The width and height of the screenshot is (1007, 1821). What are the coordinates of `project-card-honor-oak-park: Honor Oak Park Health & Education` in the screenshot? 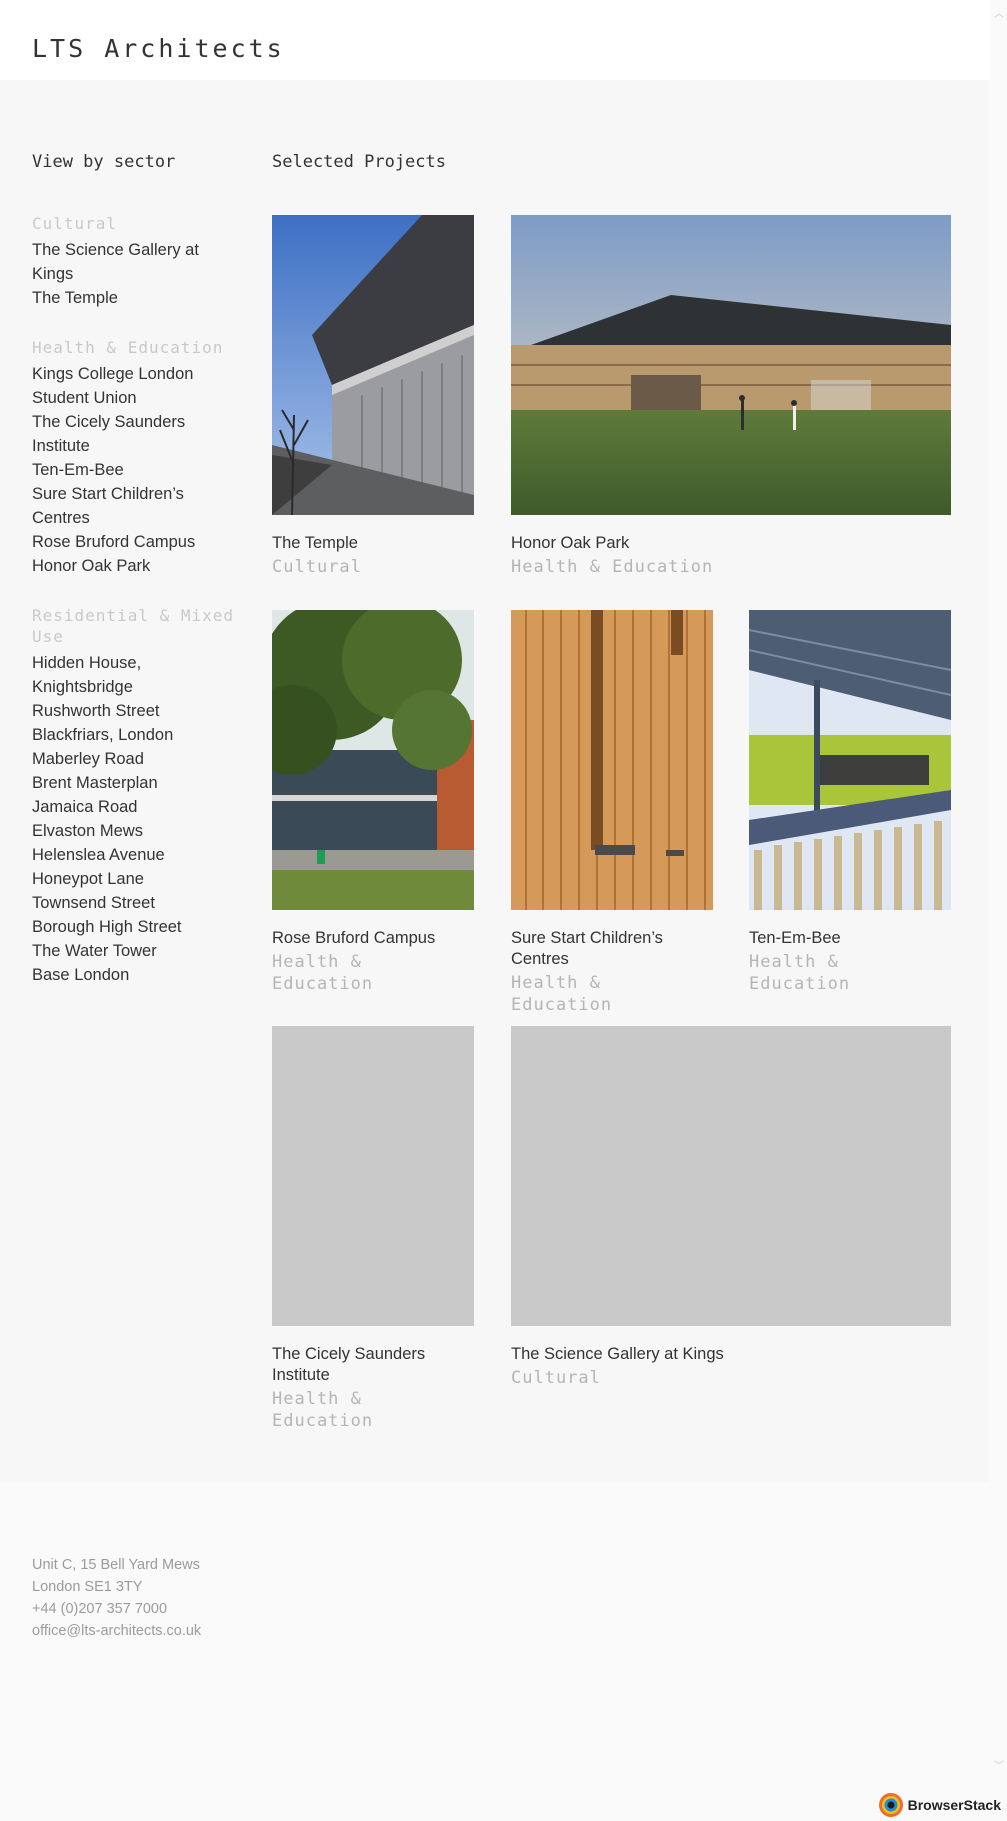 It's located at (731, 396).